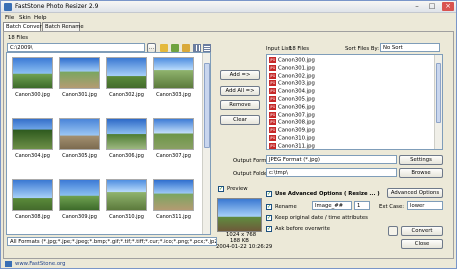  I want to click on input-list-item: JPG Canon303.jpg, so click(292, 84).